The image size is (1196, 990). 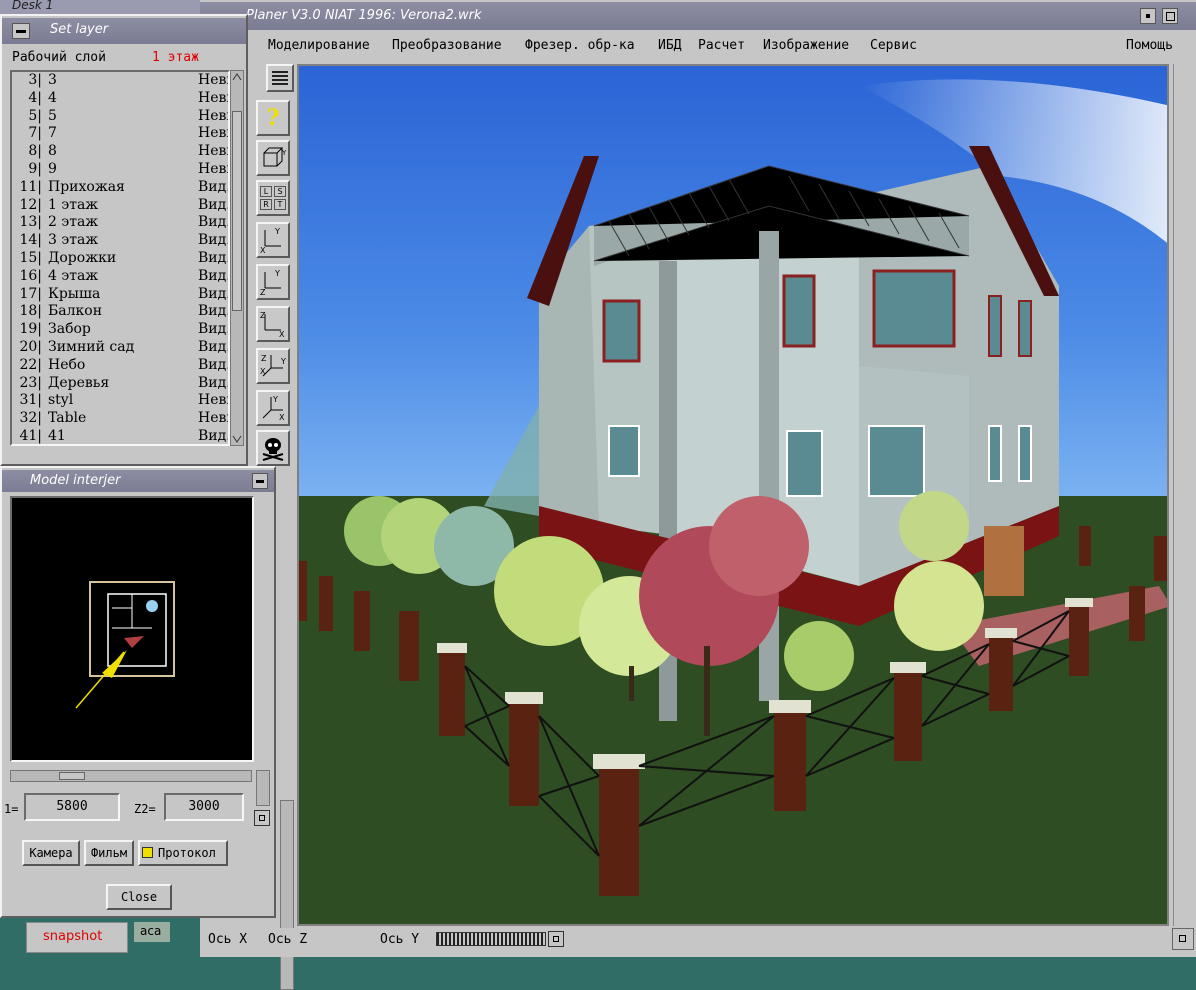 I want to click on view-zx-button: ZX, so click(x=273, y=324).